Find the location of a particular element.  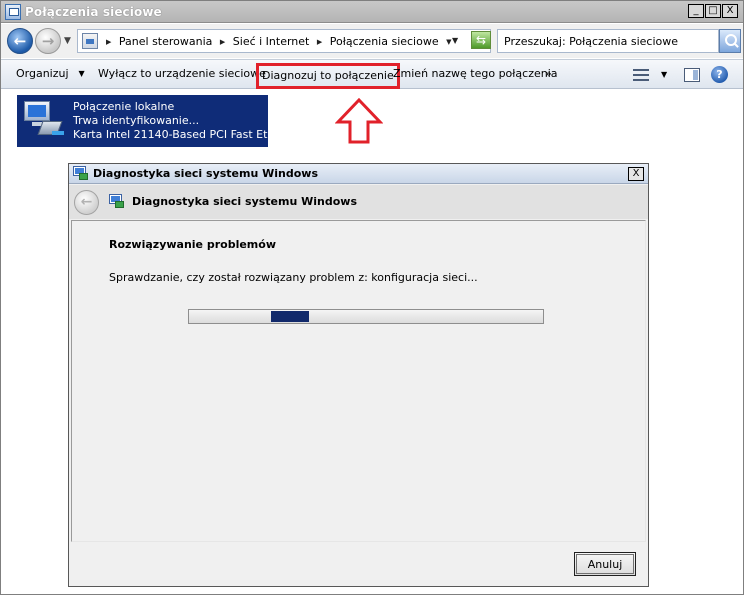

minimize-button: _ is located at coordinates (696, 11).